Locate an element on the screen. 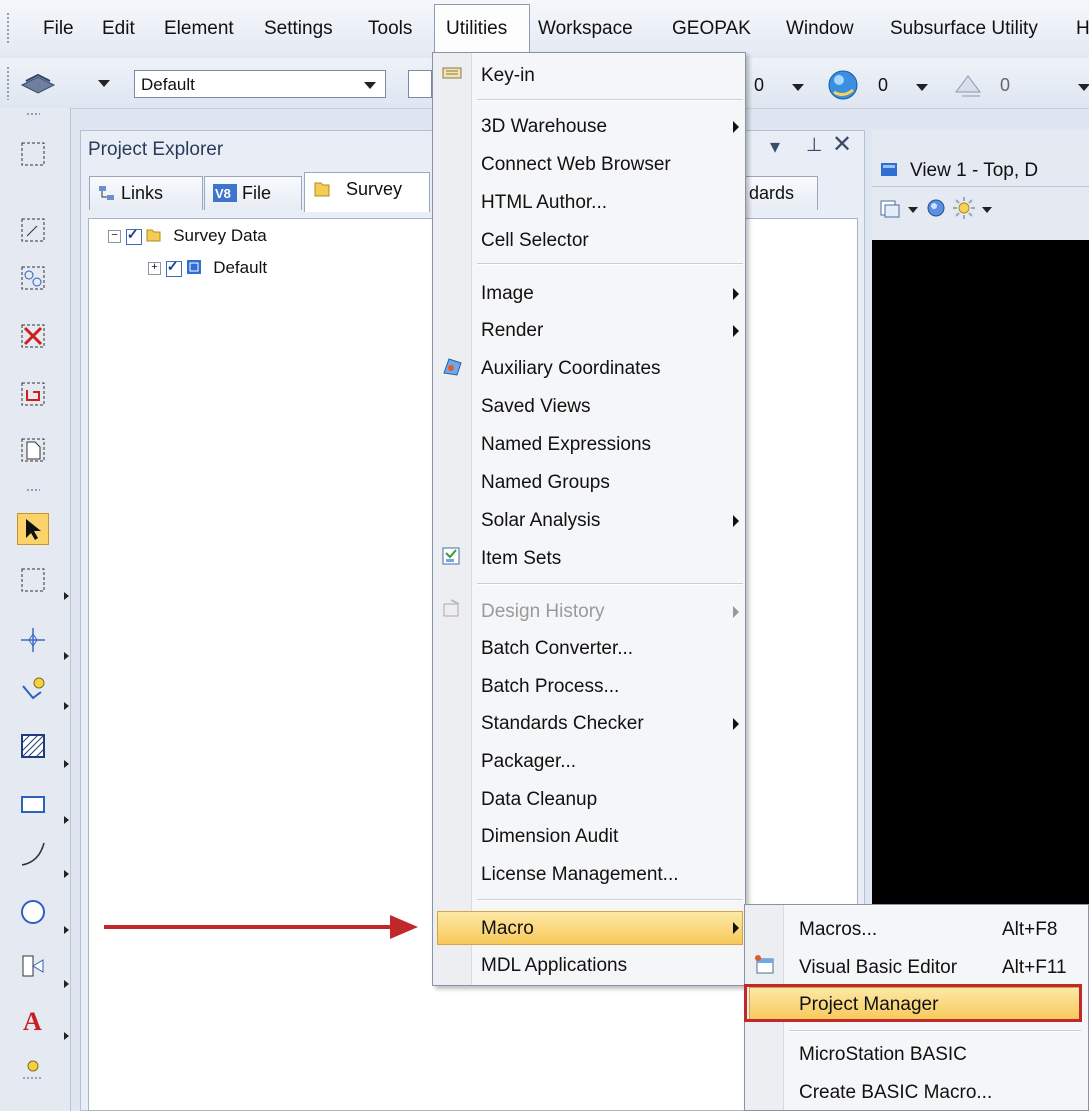  menu-settings: Settings is located at coordinates (298, 29).